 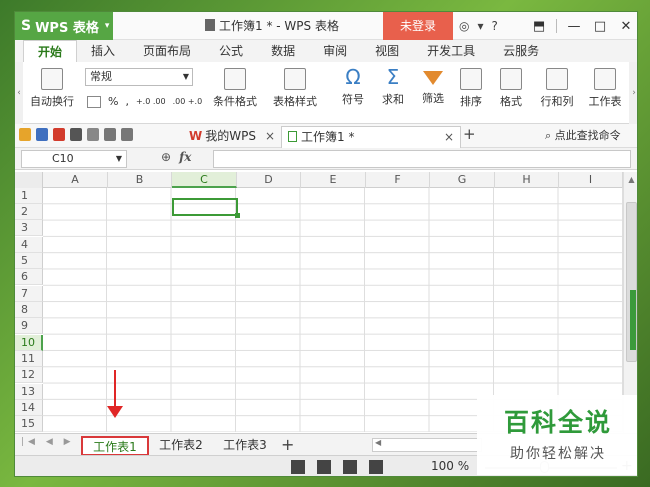 I want to click on row-header: 1, so click(x=29, y=196).